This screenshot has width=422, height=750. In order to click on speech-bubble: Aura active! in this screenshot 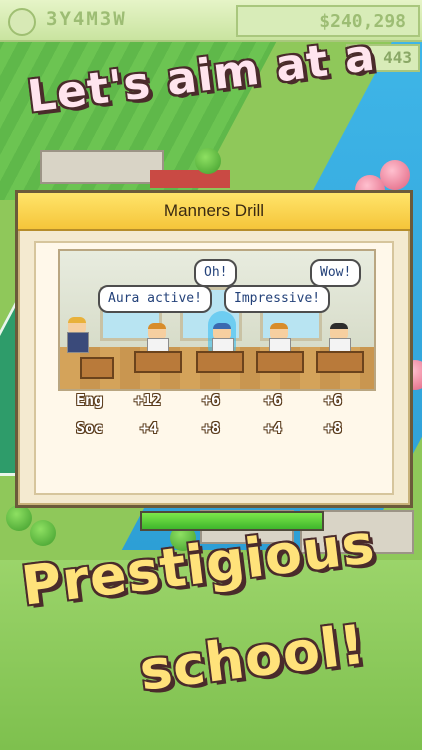, I will do `click(155, 299)`.